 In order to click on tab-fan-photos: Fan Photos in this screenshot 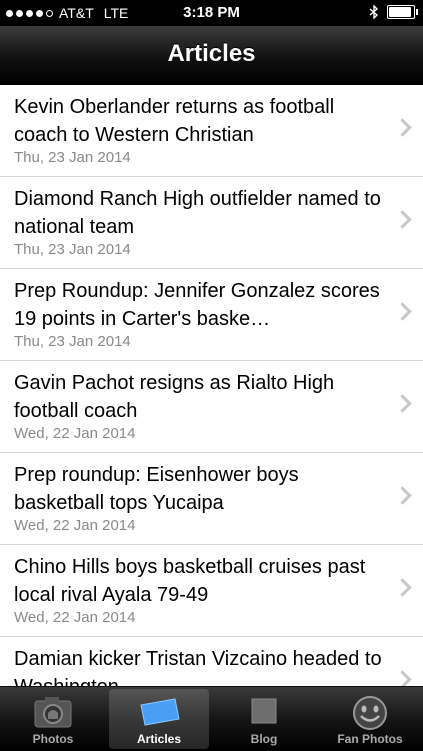, I will do `click(370, 719)`.